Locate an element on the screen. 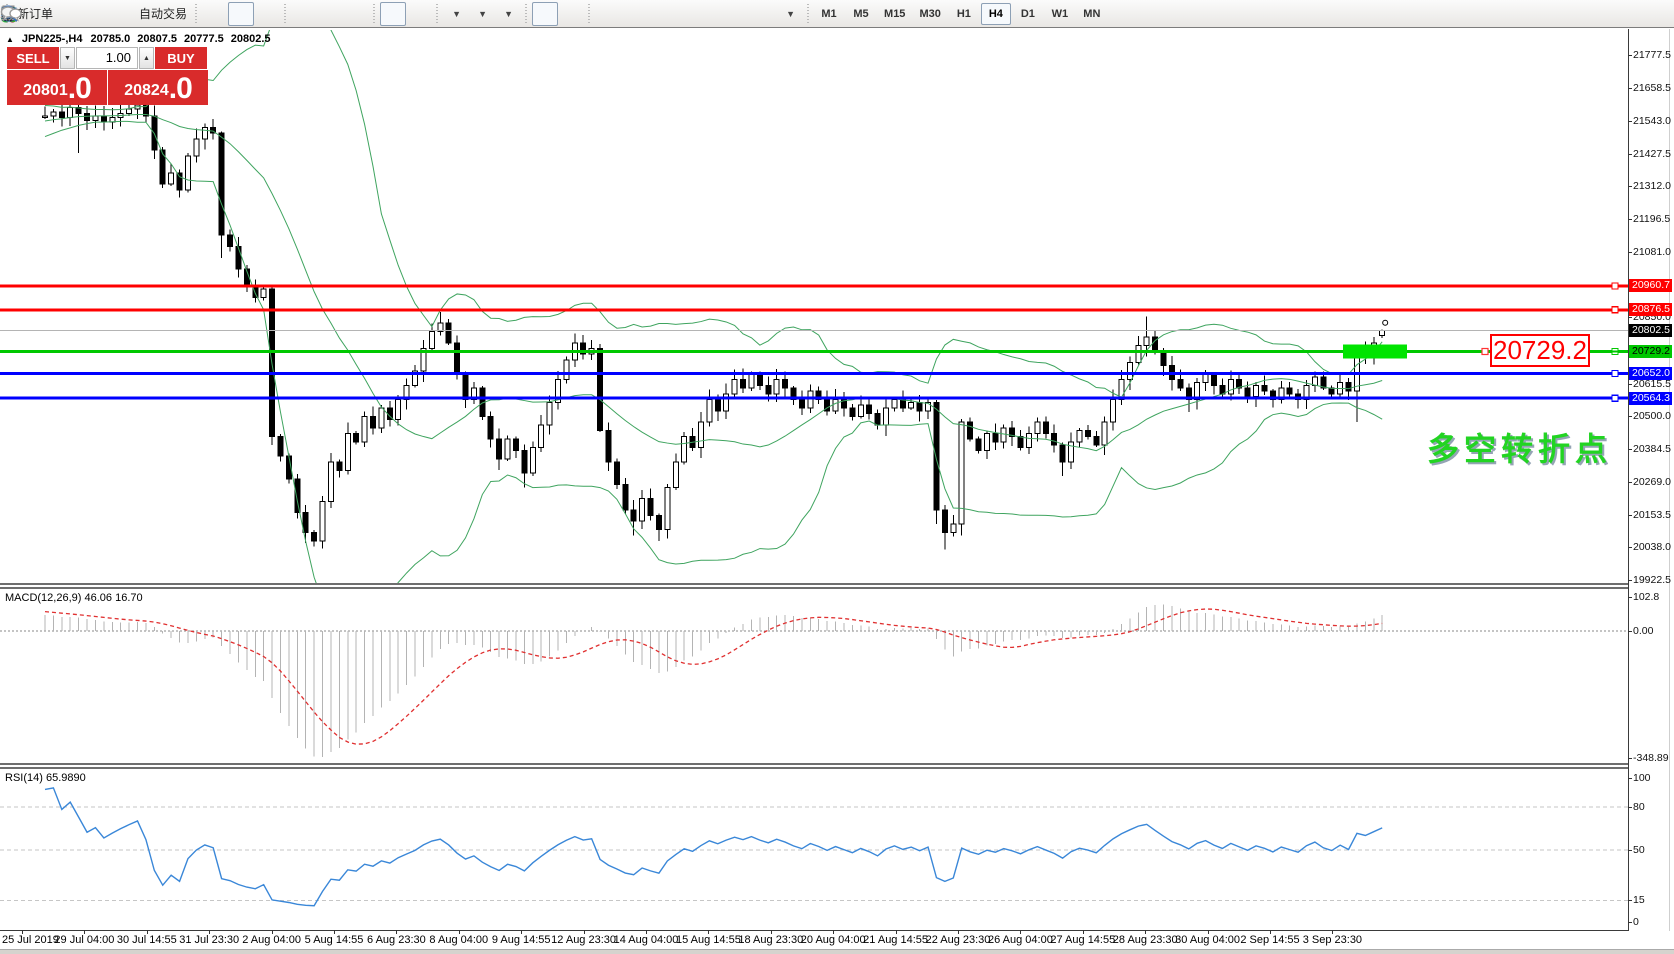  collapse-panel-icon: ▲ is located at coordinates (10, 39).